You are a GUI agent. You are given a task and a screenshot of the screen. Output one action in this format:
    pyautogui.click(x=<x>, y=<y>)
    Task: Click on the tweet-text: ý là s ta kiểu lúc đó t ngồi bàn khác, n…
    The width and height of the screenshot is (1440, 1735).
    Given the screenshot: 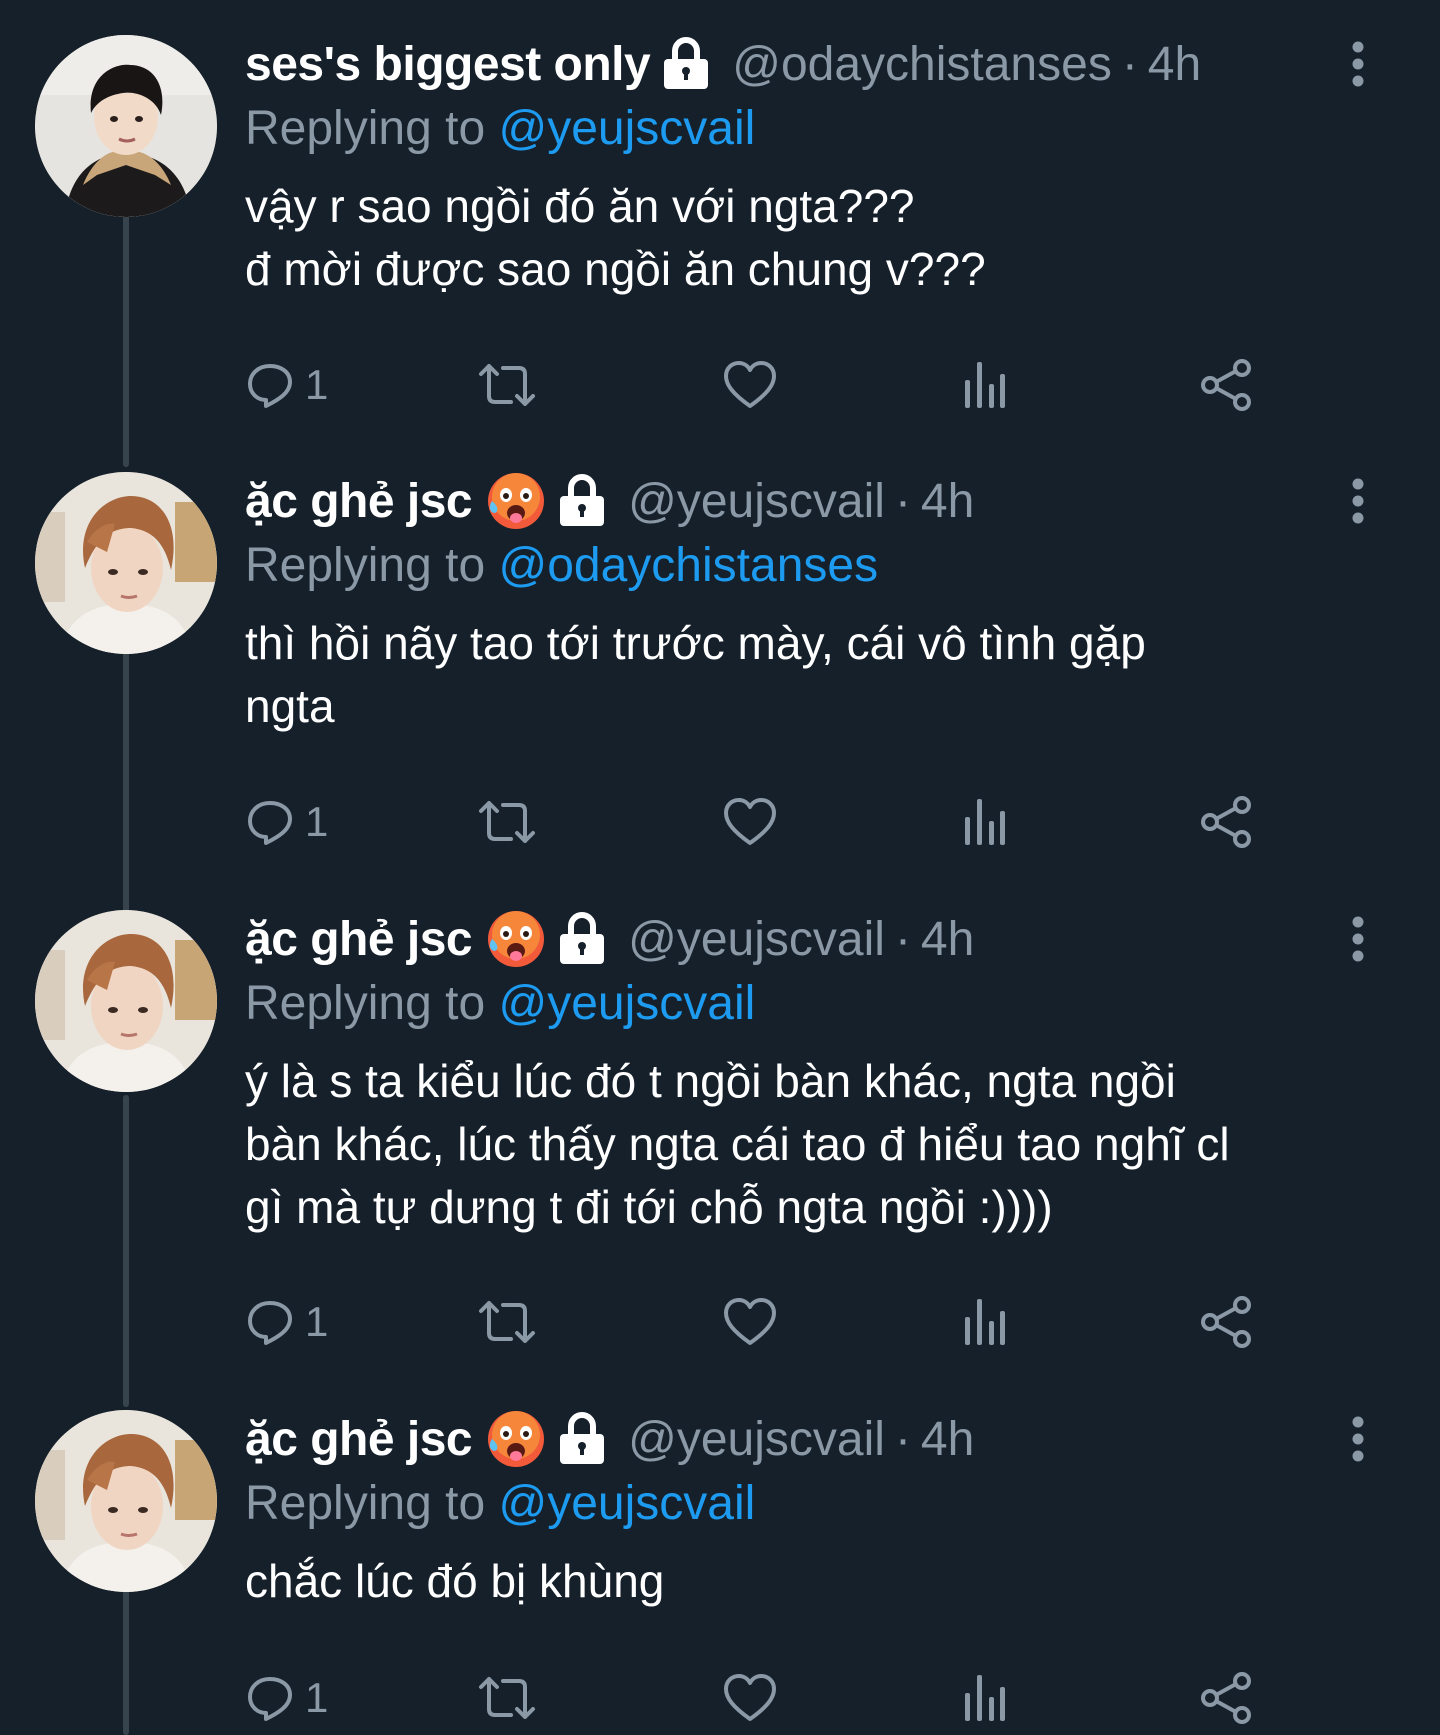 What is the action you would take?
    pyautogui.click(x=737, y=1144)
    